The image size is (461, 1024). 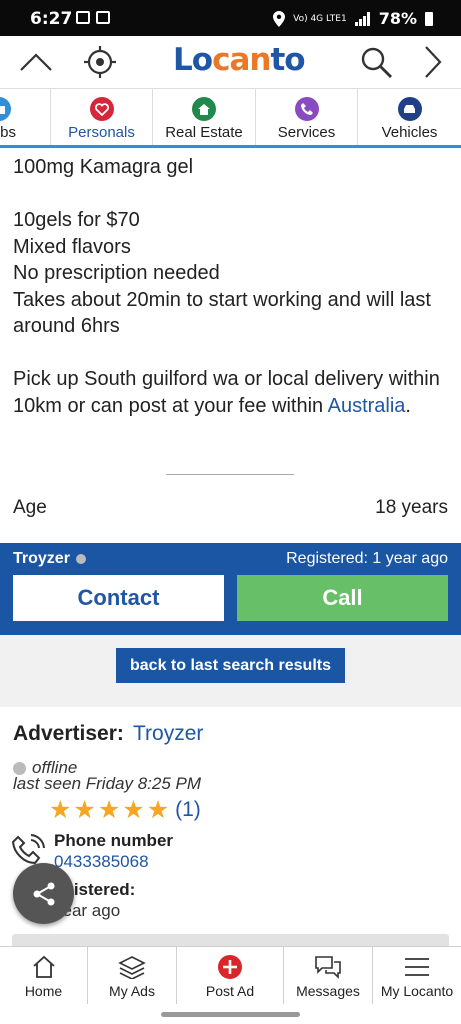 What do you see at coordinates (107, 783) in the screenshot?
I see `last-seen: last seen Friday 8:25 PM` at bounding box center [107, 783].